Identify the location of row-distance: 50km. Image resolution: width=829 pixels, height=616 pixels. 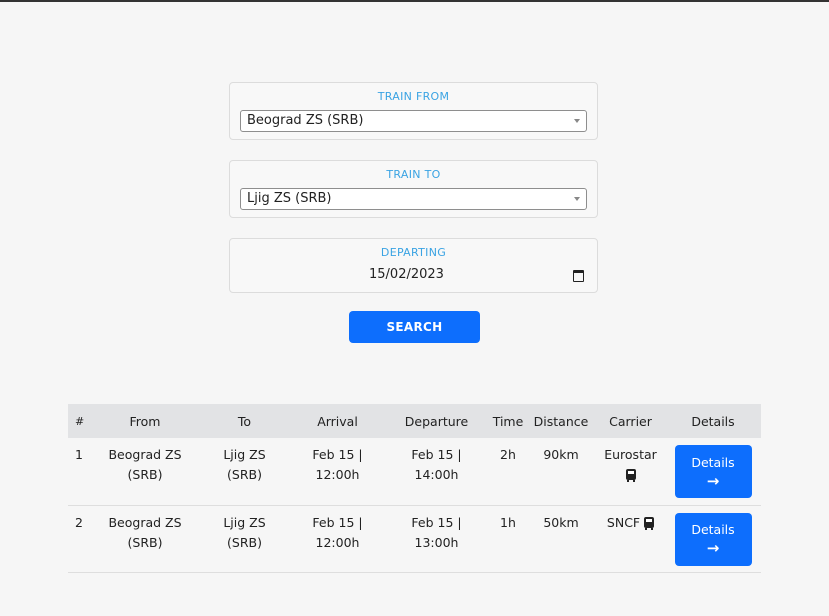
(561, 539).